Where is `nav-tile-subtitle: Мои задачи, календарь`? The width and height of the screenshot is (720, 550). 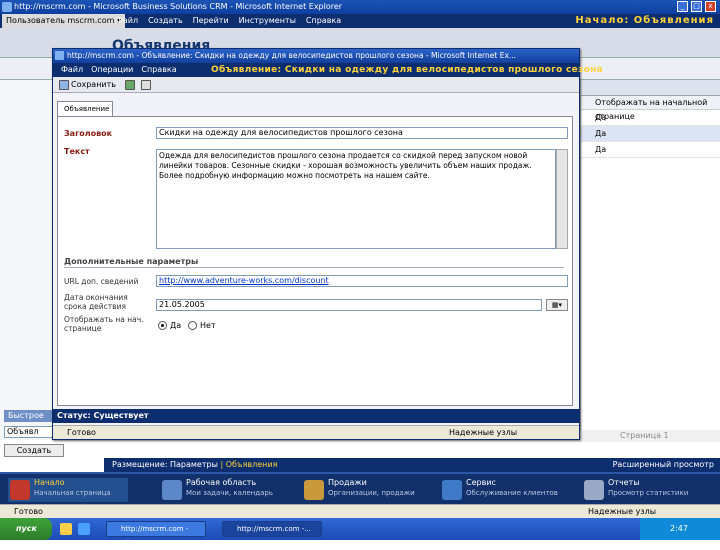 nav-tile-subtitle: Мои задачи, календарь is located at coordinates (229, 493).